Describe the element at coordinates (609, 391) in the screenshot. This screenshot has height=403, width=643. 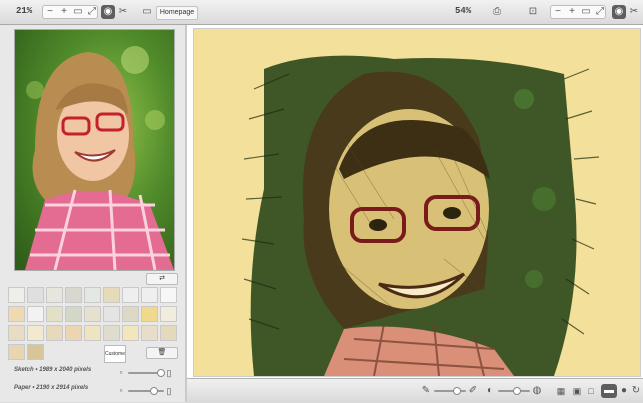
I see `toggle-switch: ▬` at that location.